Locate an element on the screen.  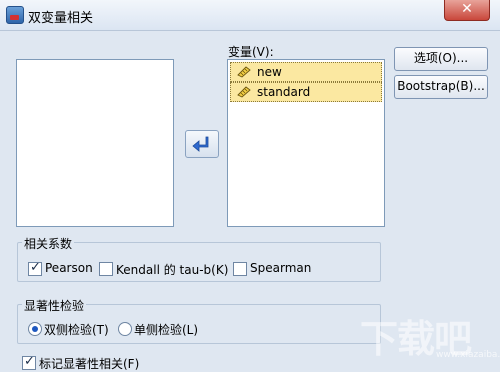
variable-label: standard is located at coordinates (284, 92).